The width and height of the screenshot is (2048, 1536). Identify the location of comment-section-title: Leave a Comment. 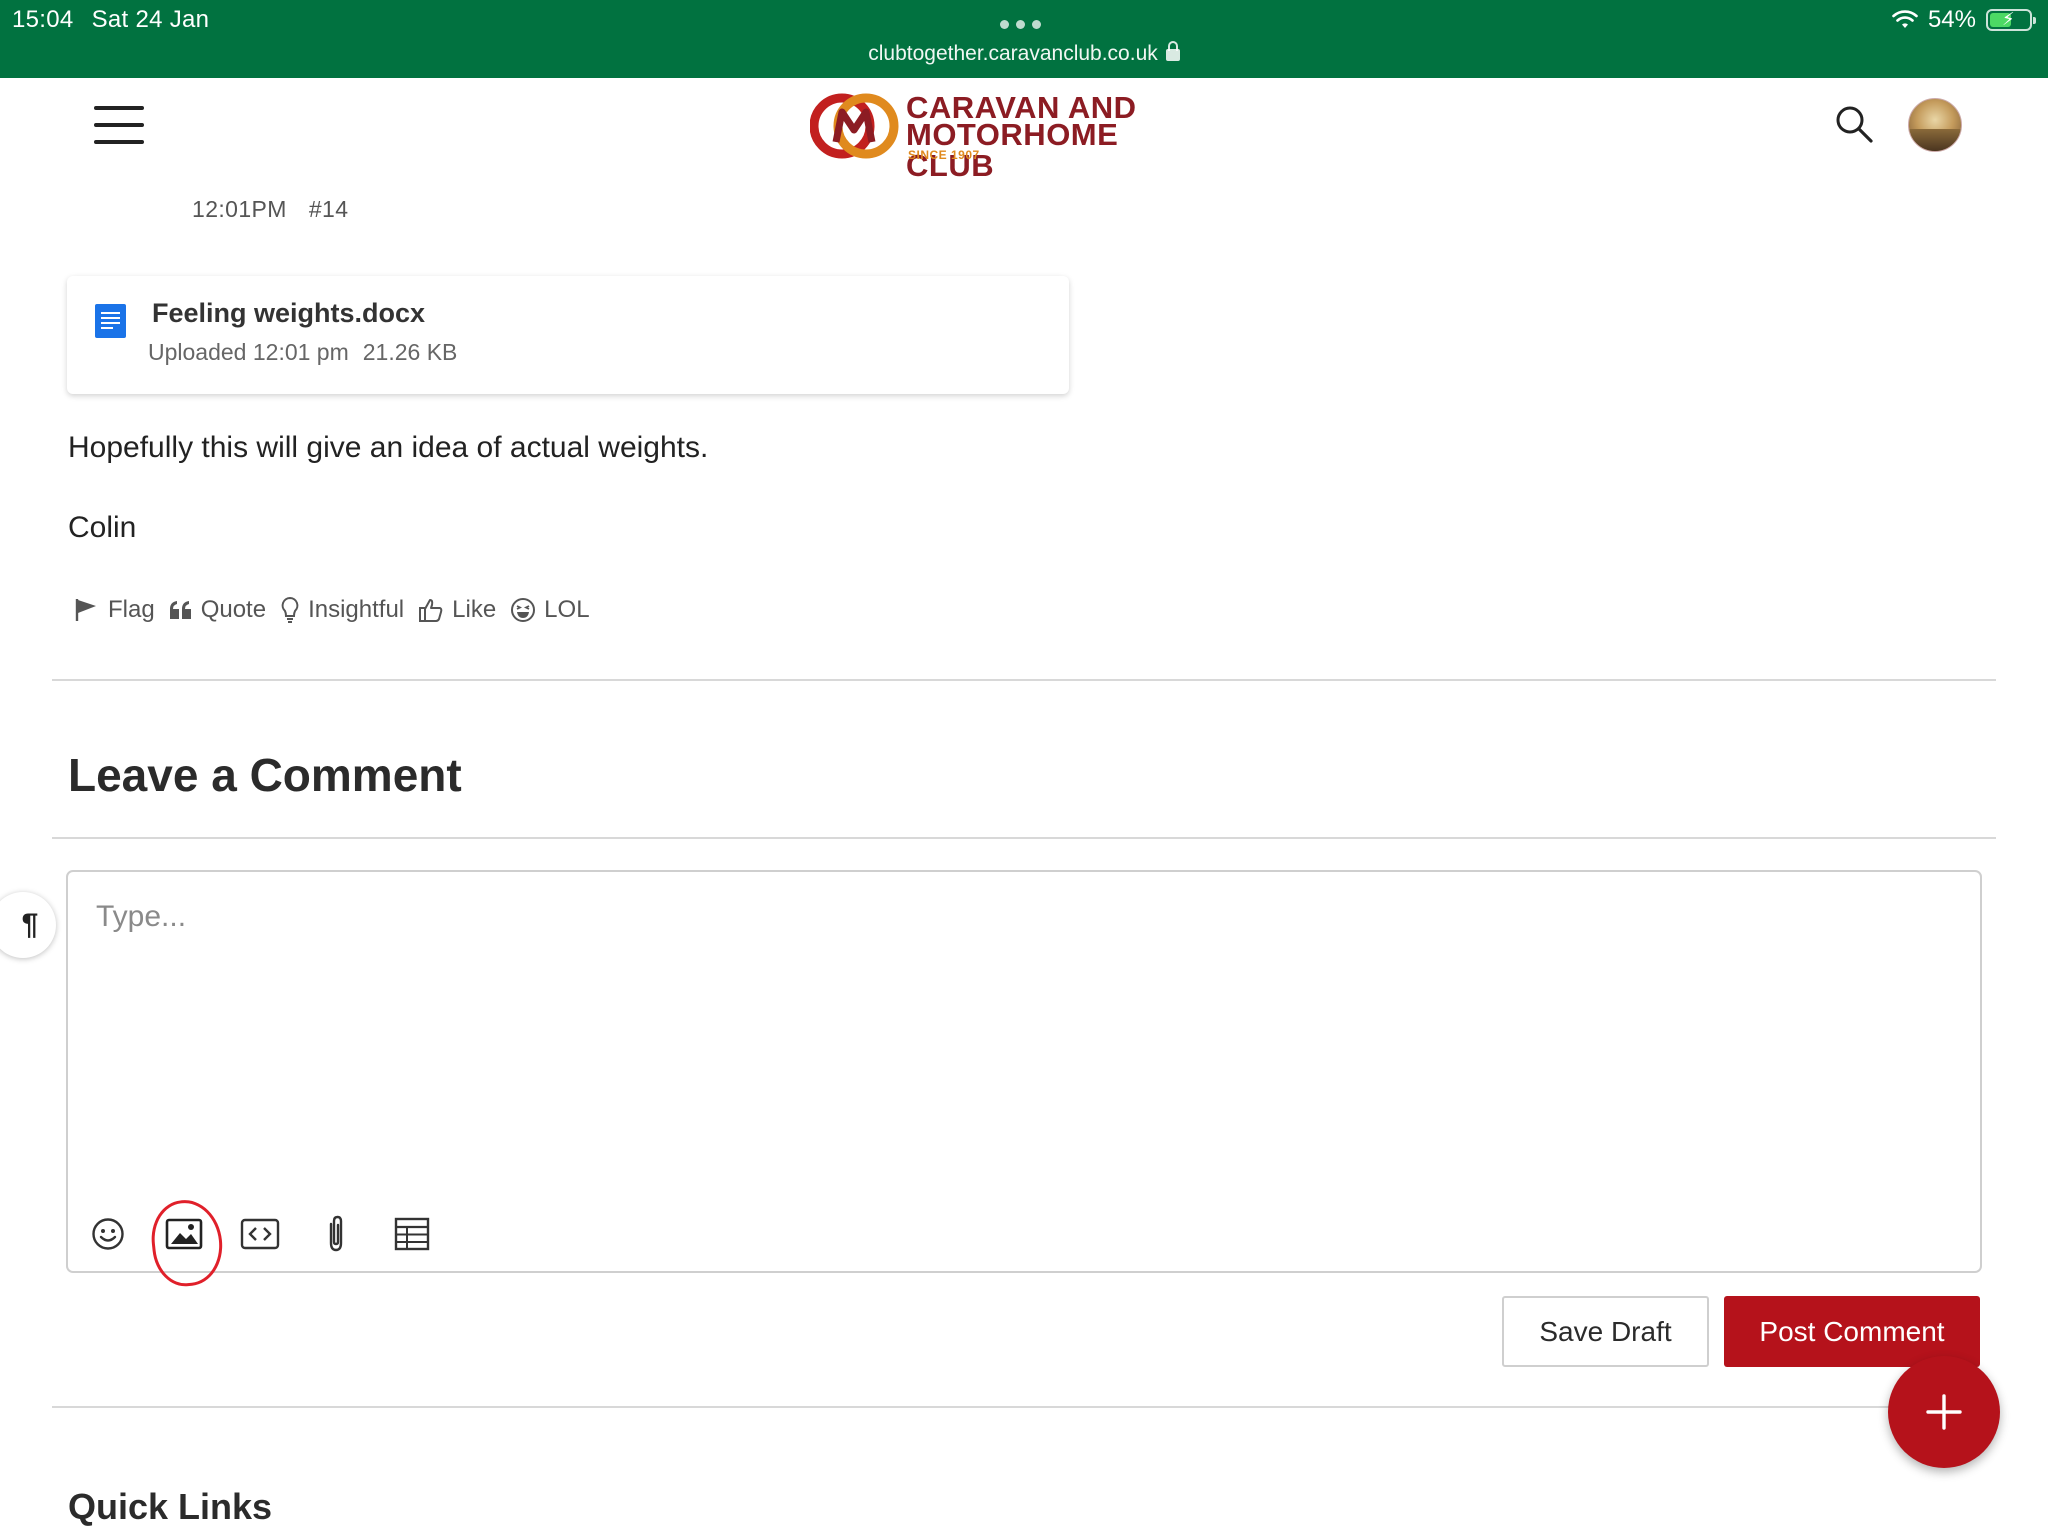
(265, 775).